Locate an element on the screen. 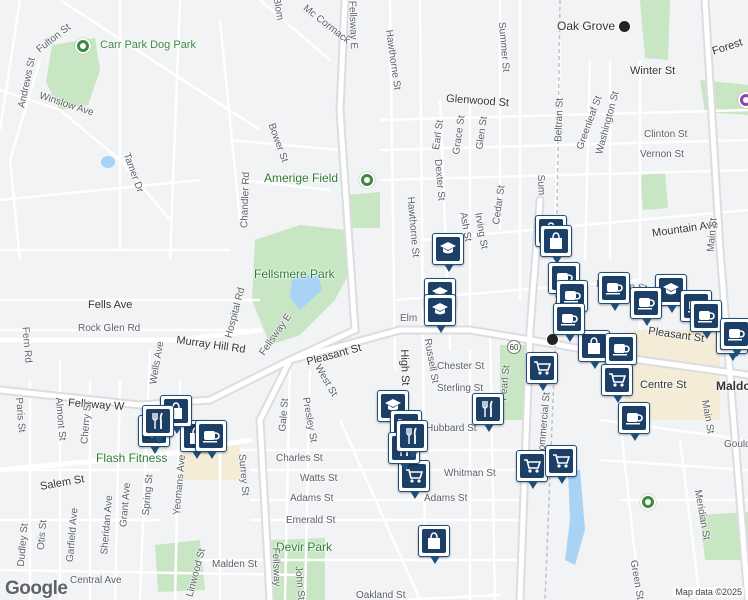 The width and height of the screenshot is (748, 600). street-label: Central Ave is located at coordinates (96, 580).